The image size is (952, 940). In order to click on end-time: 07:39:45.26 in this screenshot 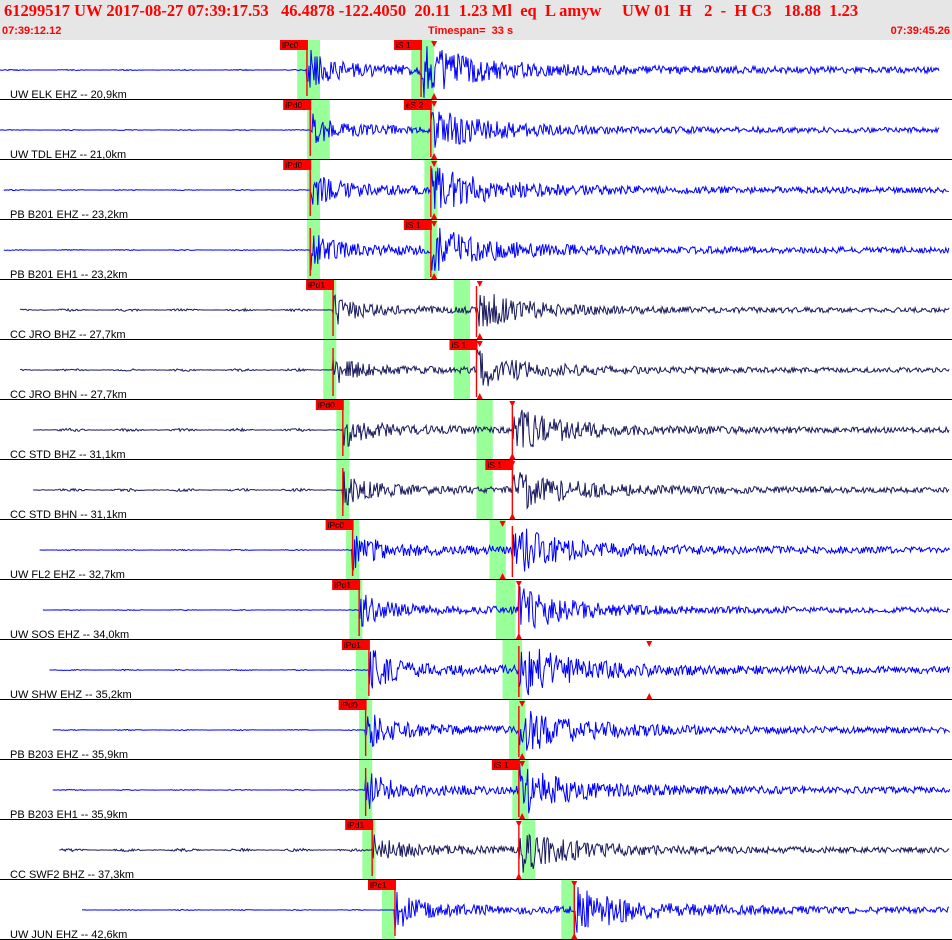, I will do `click(920, 31)`.